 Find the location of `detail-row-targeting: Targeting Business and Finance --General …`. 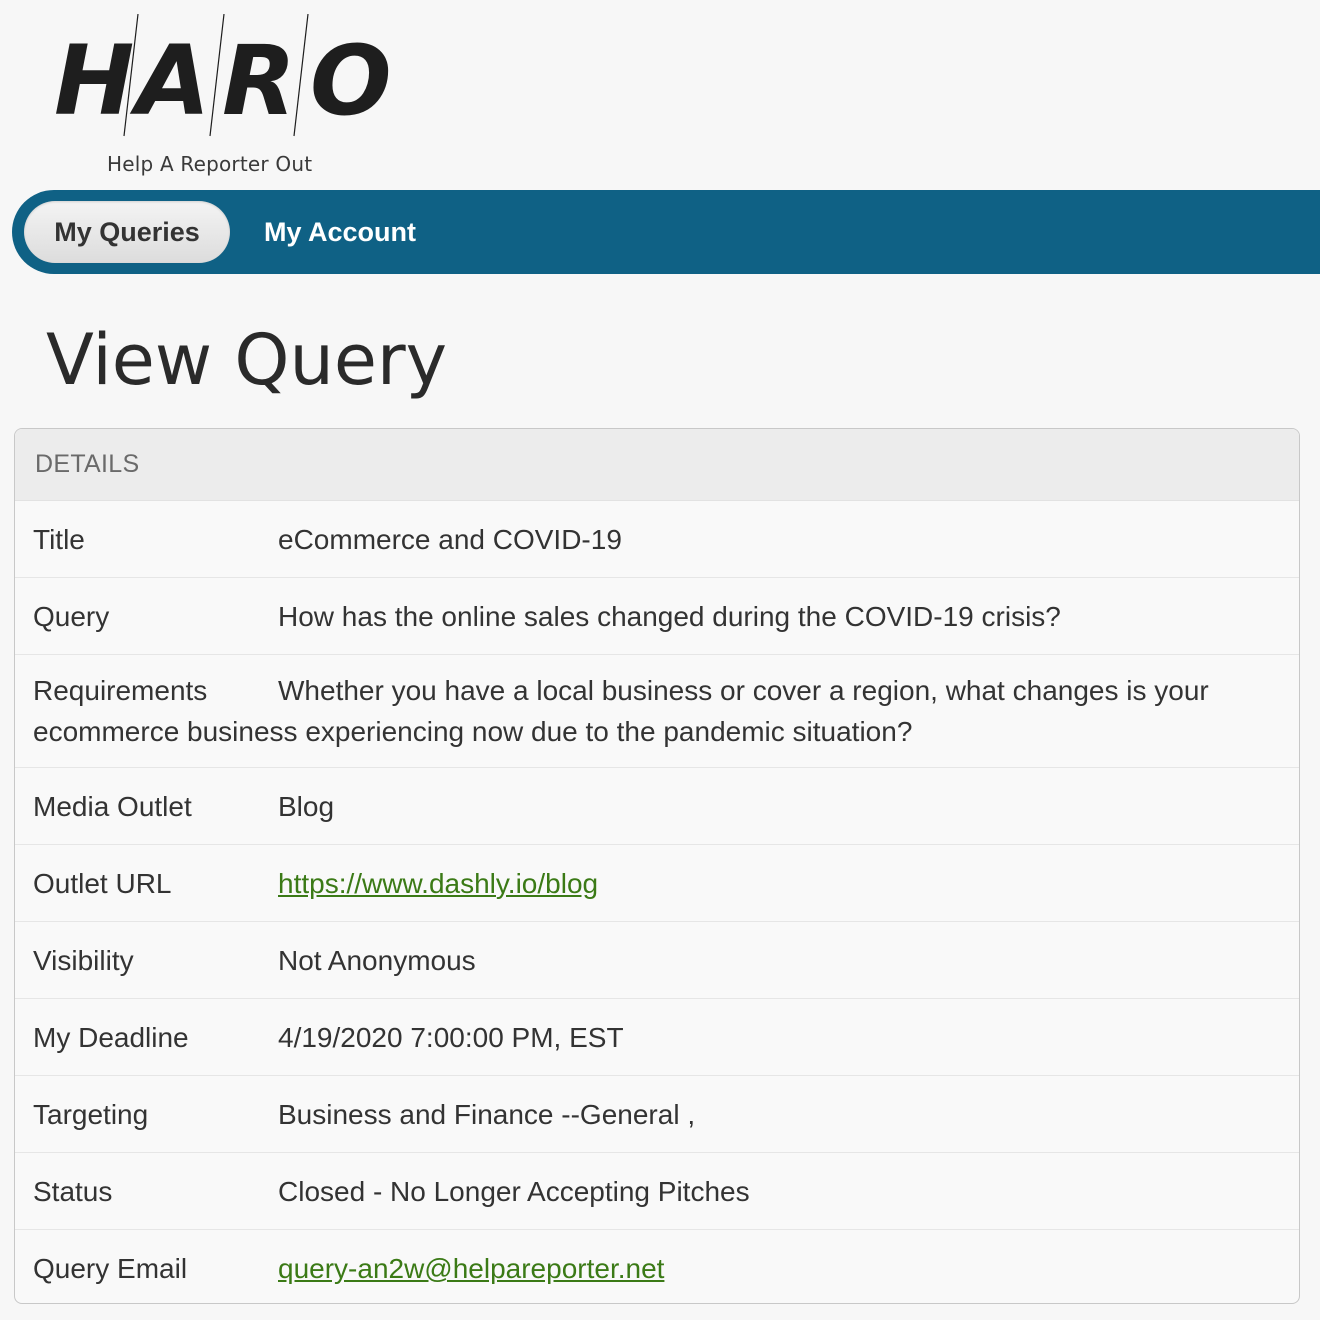

detail-row-targeting: Targeting Business and Finance --General … is located at coordinates (657, 1114).